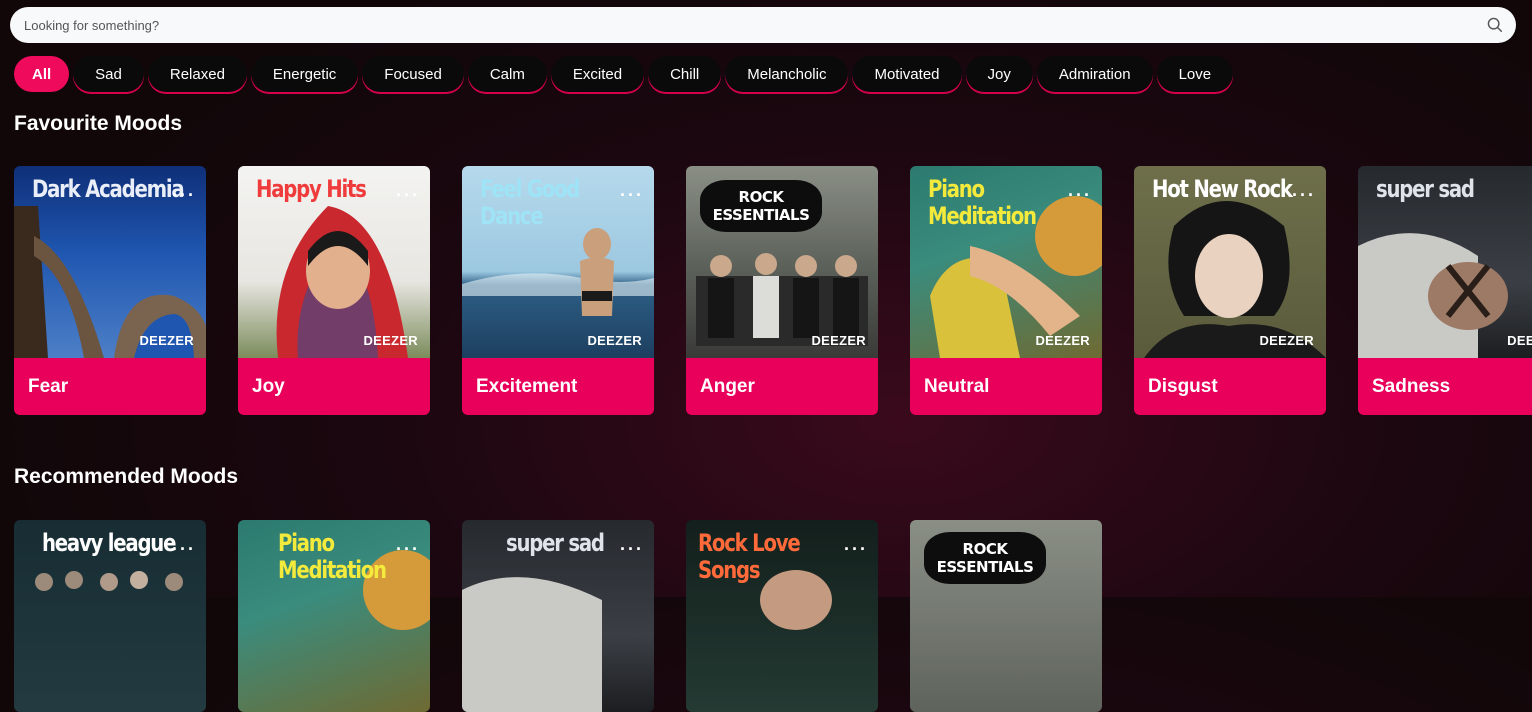  I want to click on playlist-cover-happy-hits: Happy Hits ... DEEZER, so click(334, 262).